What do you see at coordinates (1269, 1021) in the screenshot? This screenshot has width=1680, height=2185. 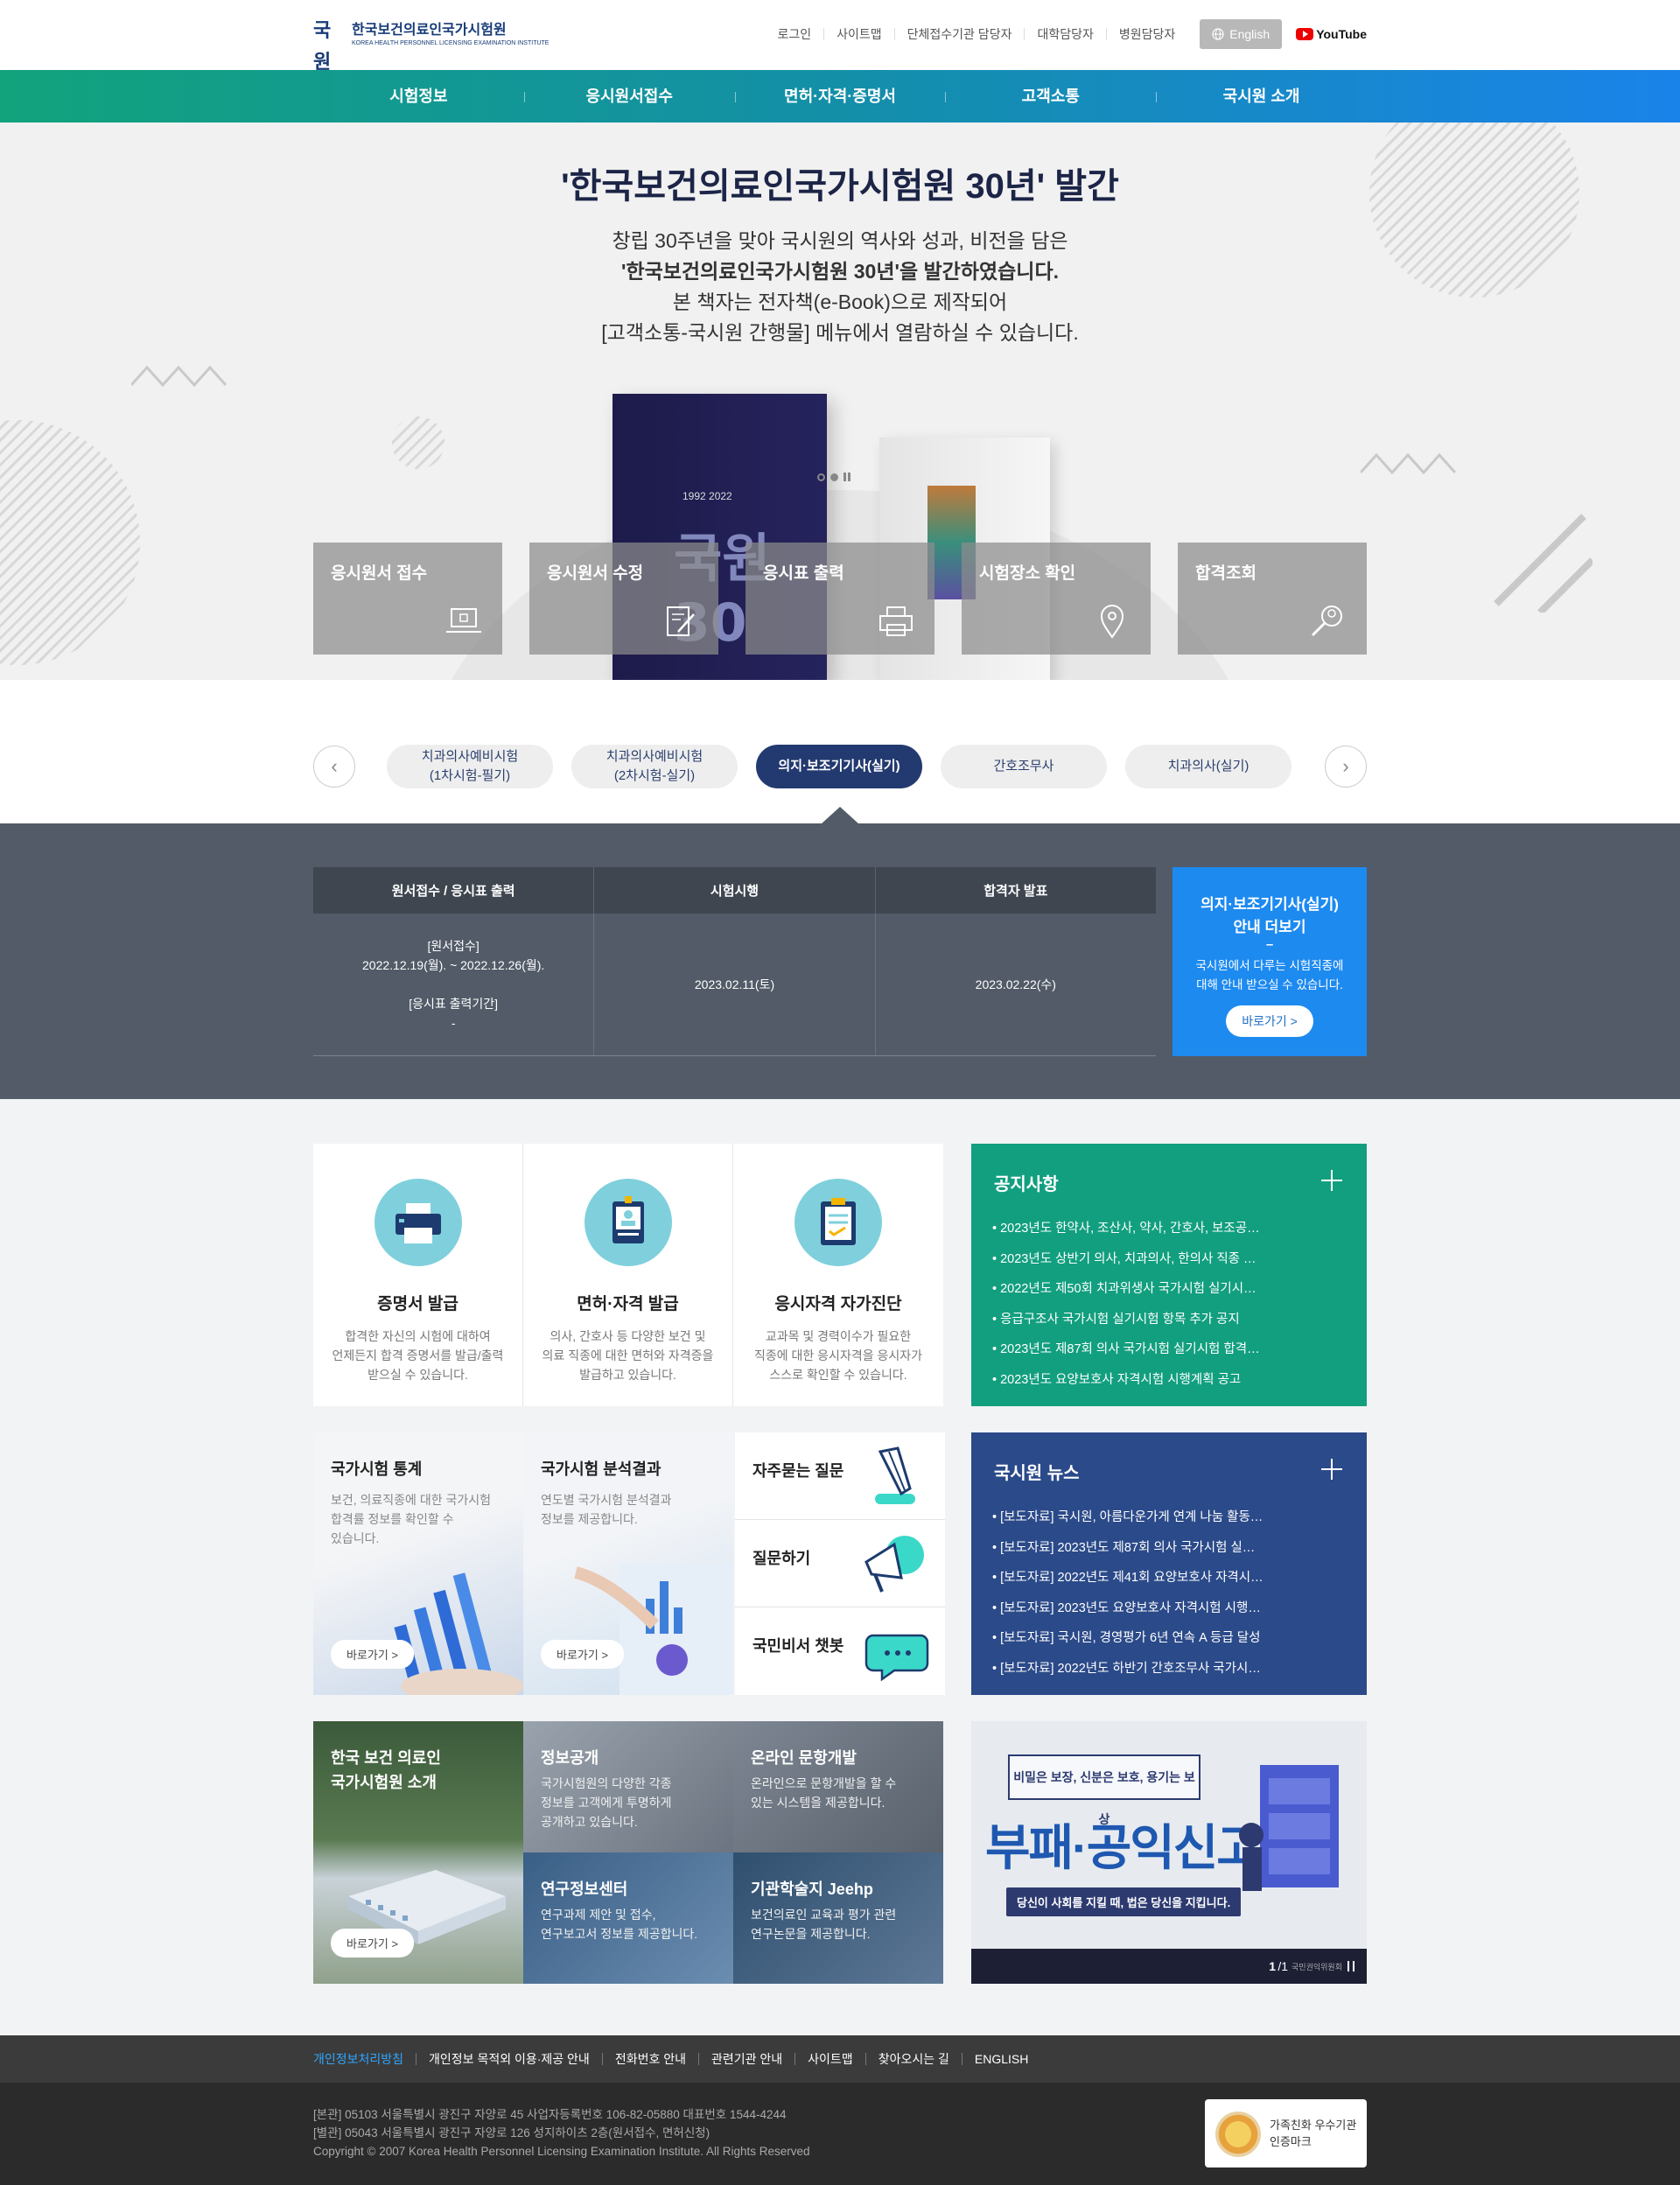 I see `guide-go-button: 바로가기 >` at bounding box center [1269, 1021].